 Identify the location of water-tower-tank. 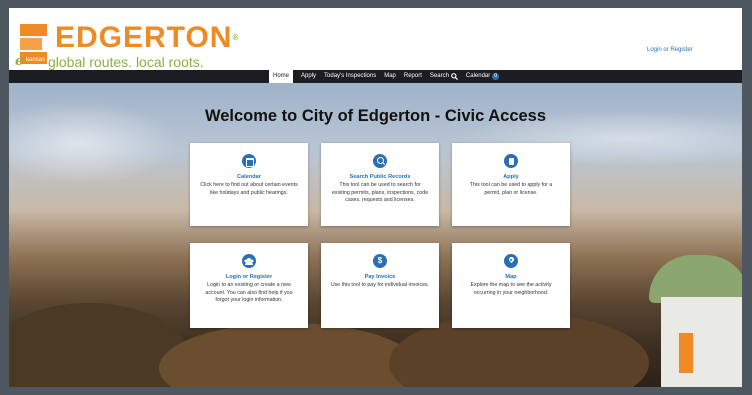
(701, 342).